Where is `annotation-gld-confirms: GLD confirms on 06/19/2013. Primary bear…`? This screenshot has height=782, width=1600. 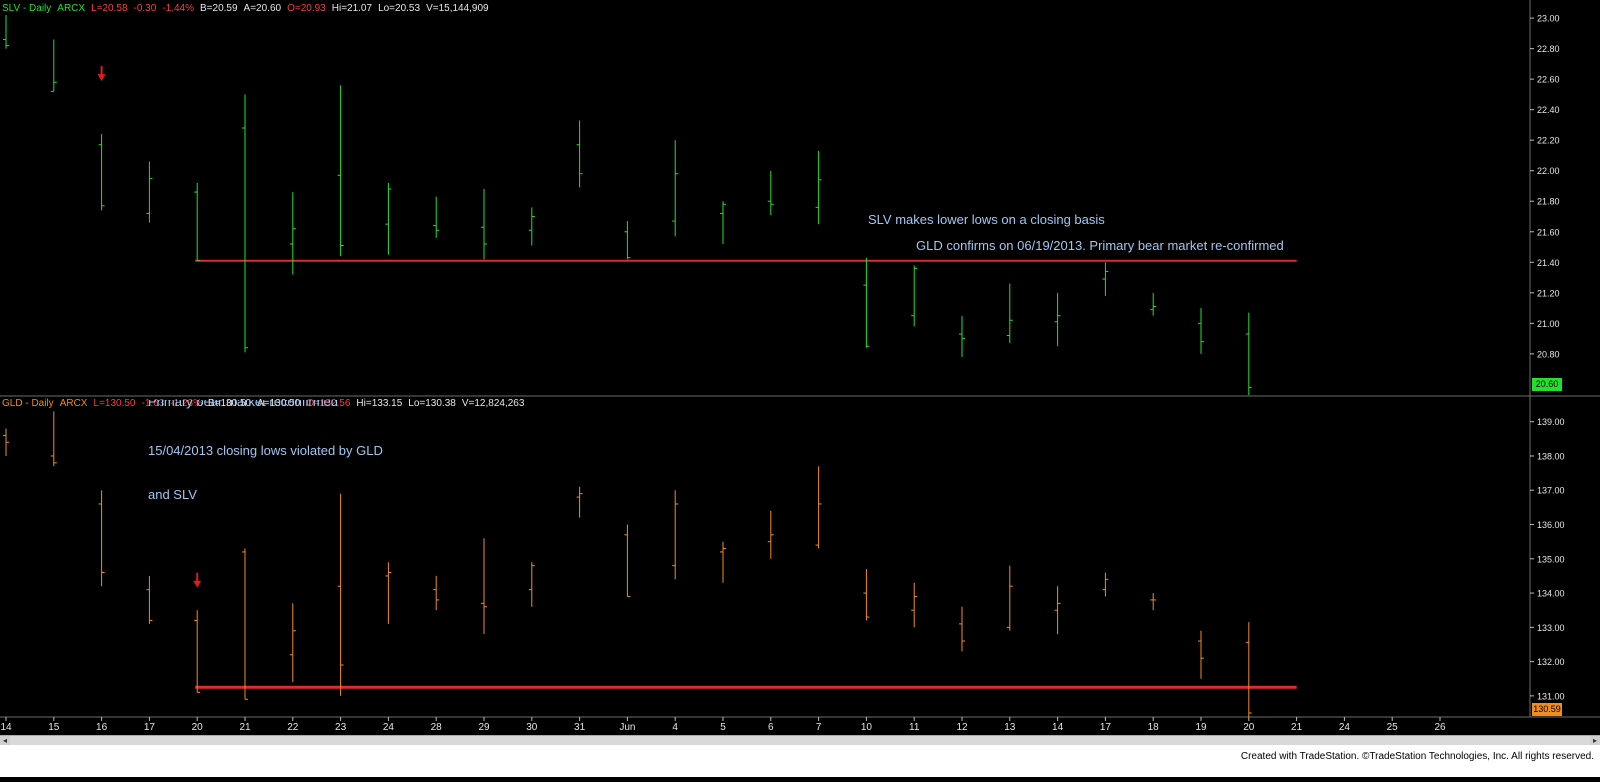
annotation-gld-confirms: GLD confirms on 06/19/2013. Primary bear… is located at coordinates (1100, 245).